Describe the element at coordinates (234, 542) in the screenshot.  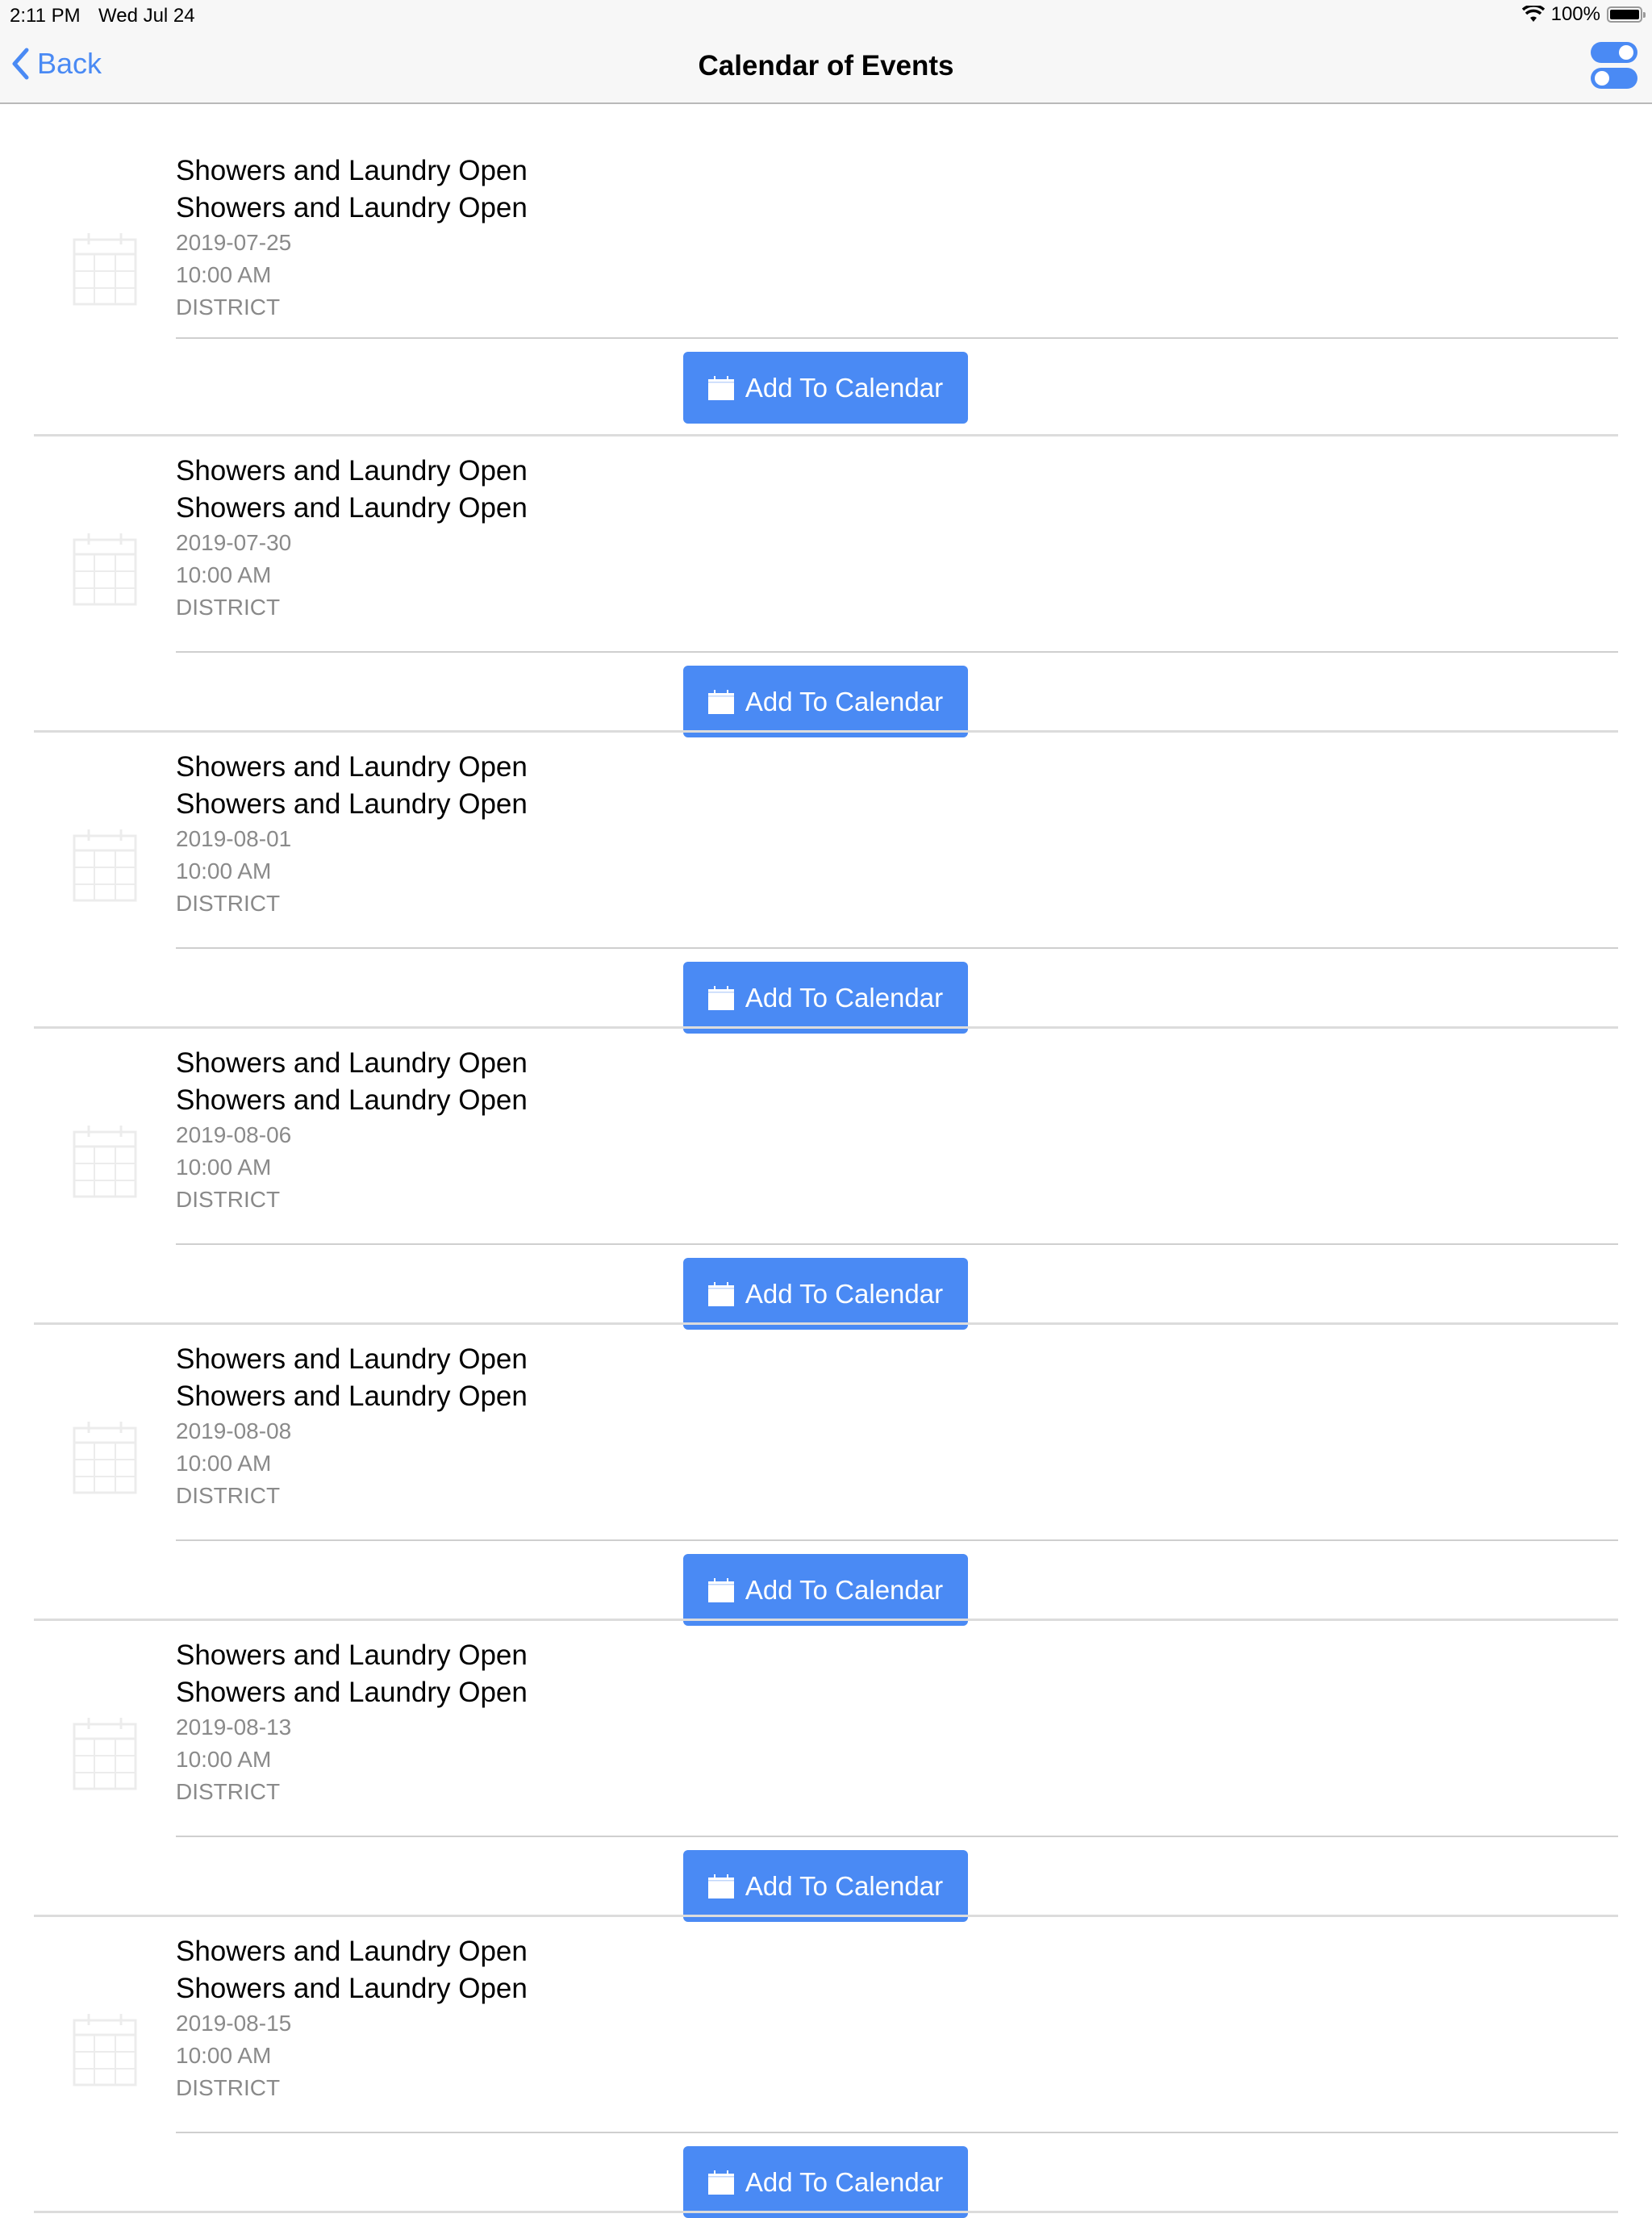
I see `event-date: 2019-07-30` at that location.